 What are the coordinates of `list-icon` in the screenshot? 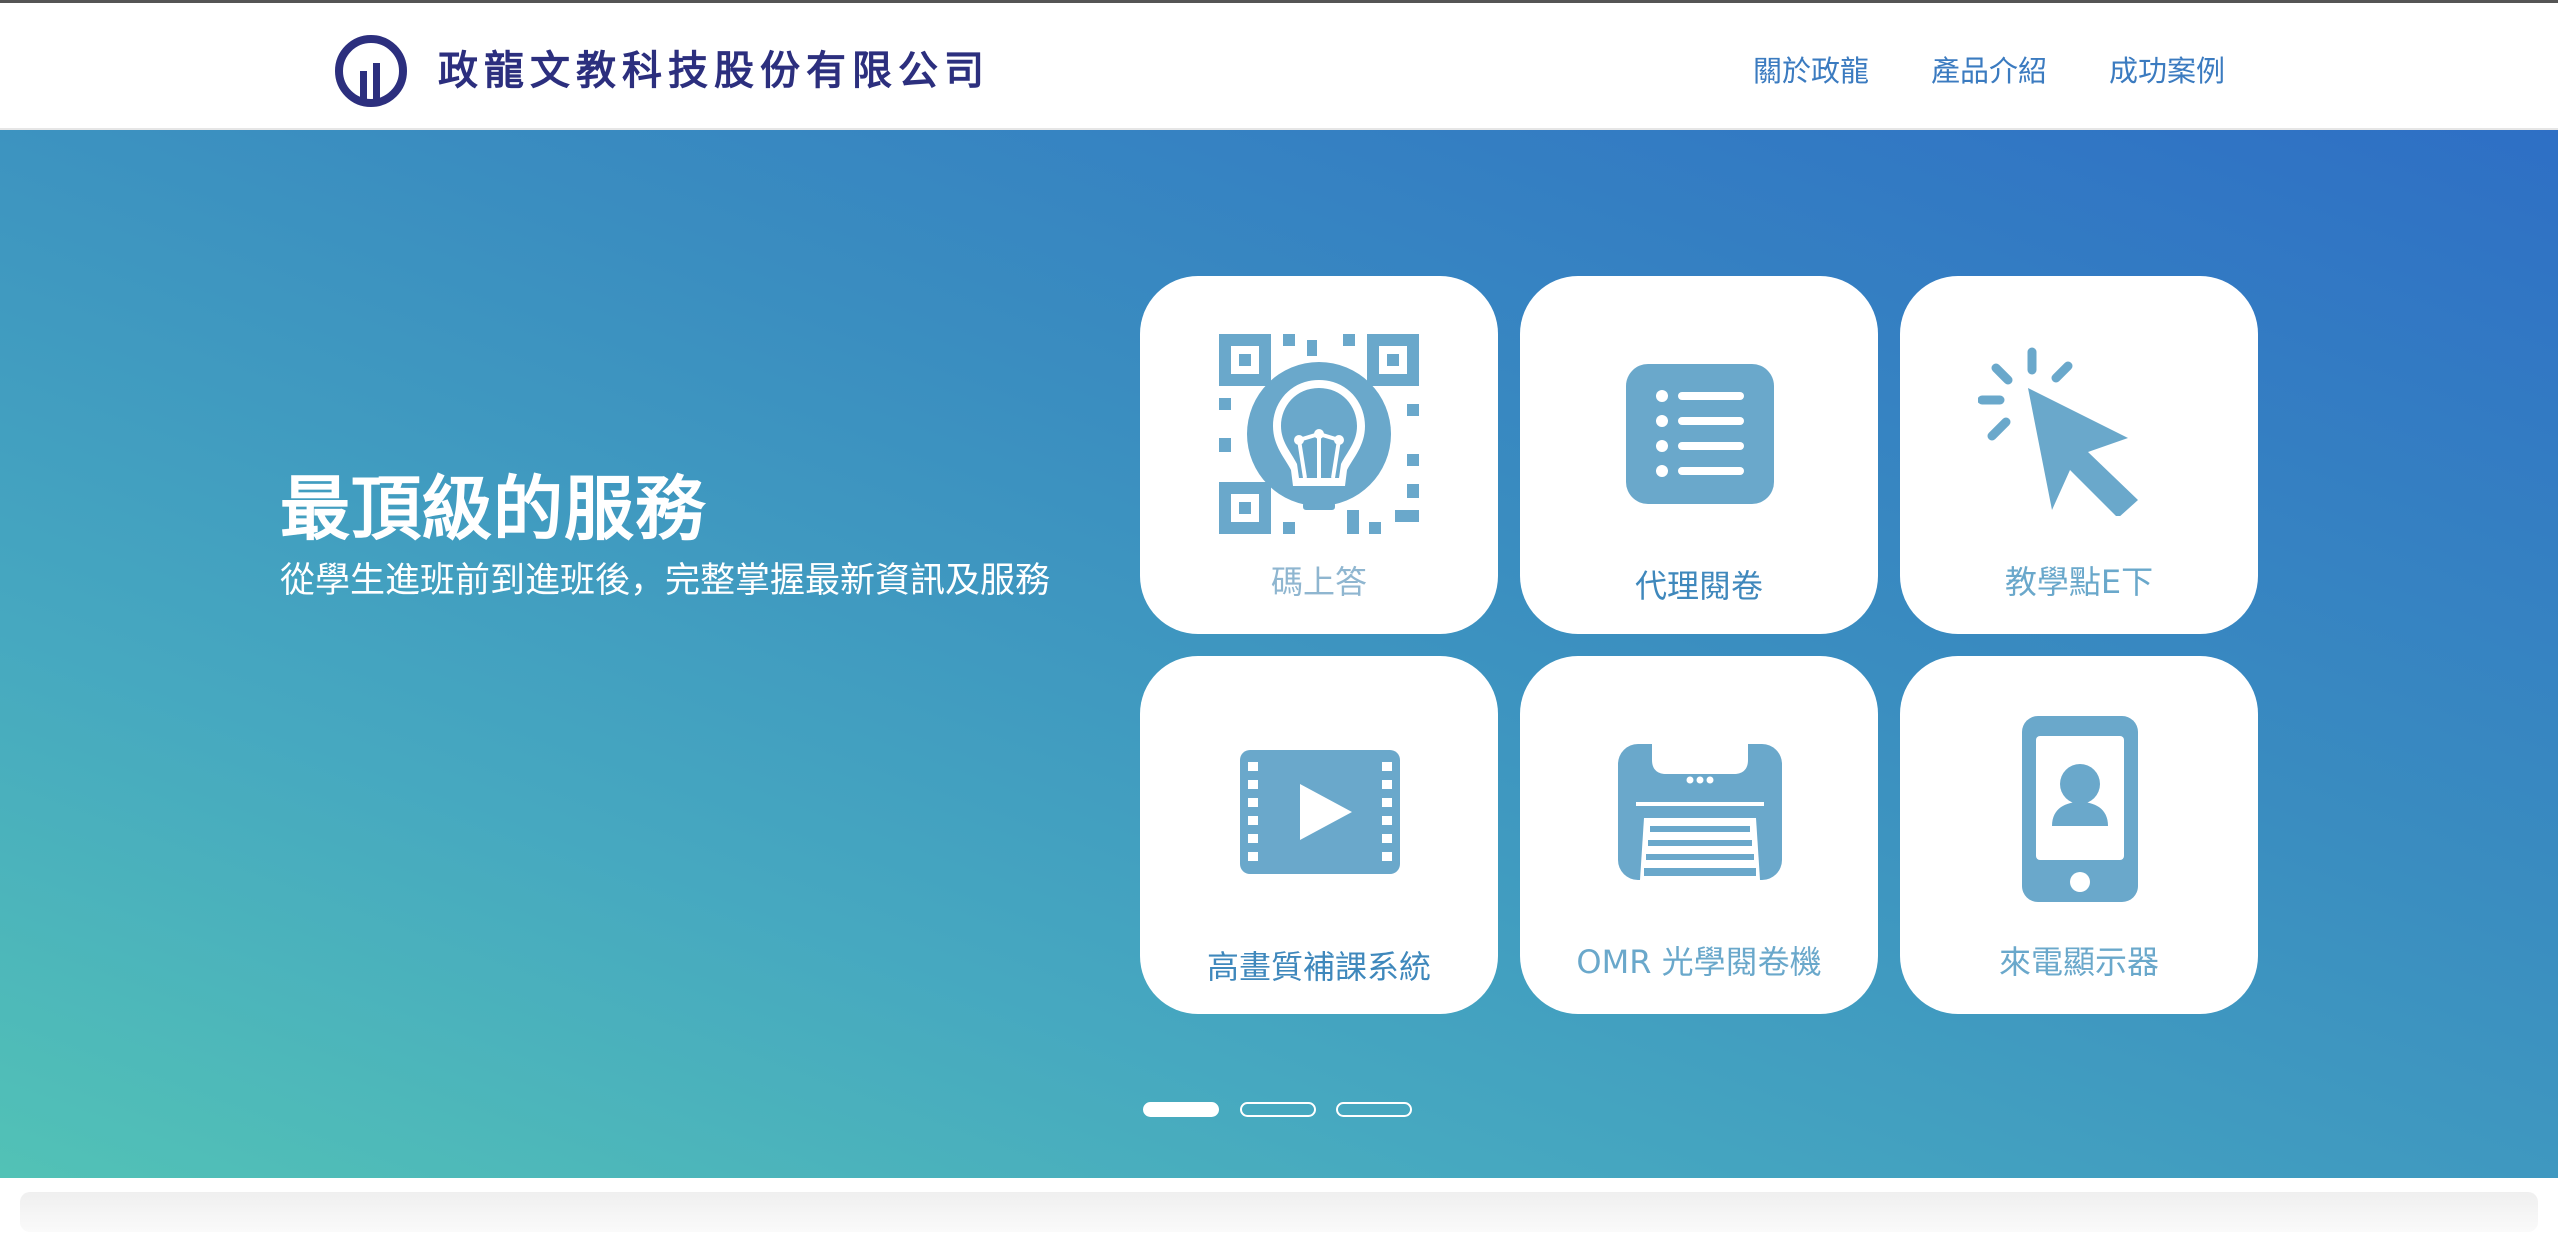 It's located at (1700, 434).